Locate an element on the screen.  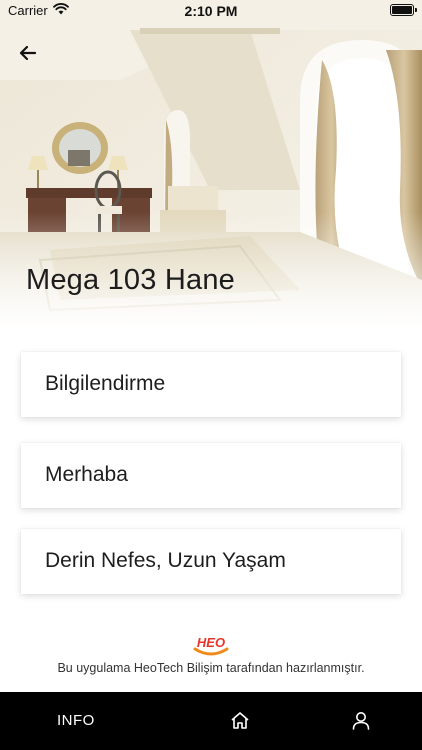
logo-text: HEO is located at coordinates (211, 642).